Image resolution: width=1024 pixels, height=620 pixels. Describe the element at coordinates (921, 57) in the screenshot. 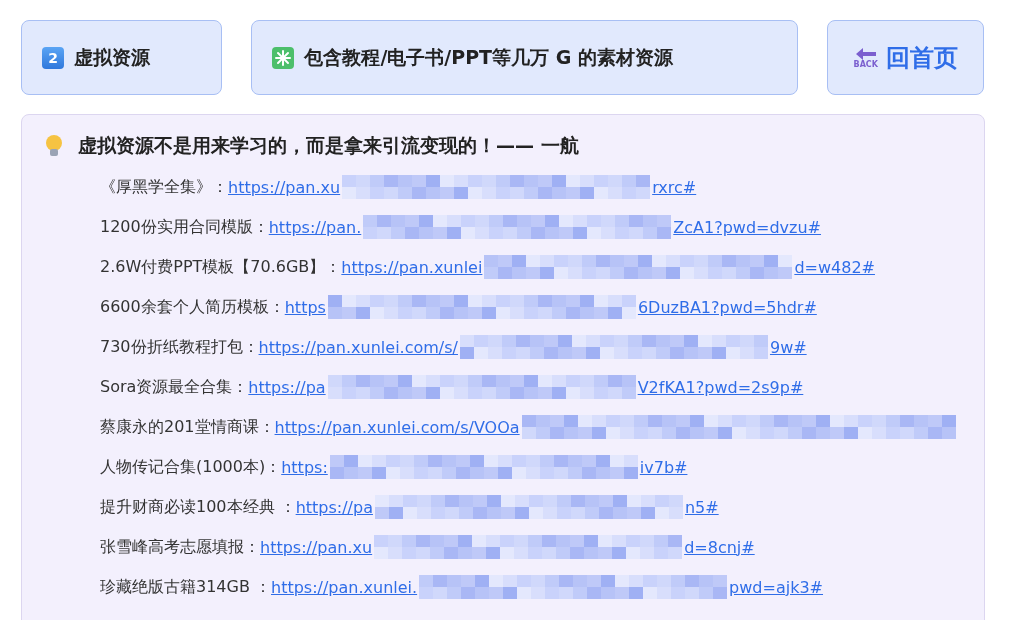

I see `home-link: 回首页` at that location.